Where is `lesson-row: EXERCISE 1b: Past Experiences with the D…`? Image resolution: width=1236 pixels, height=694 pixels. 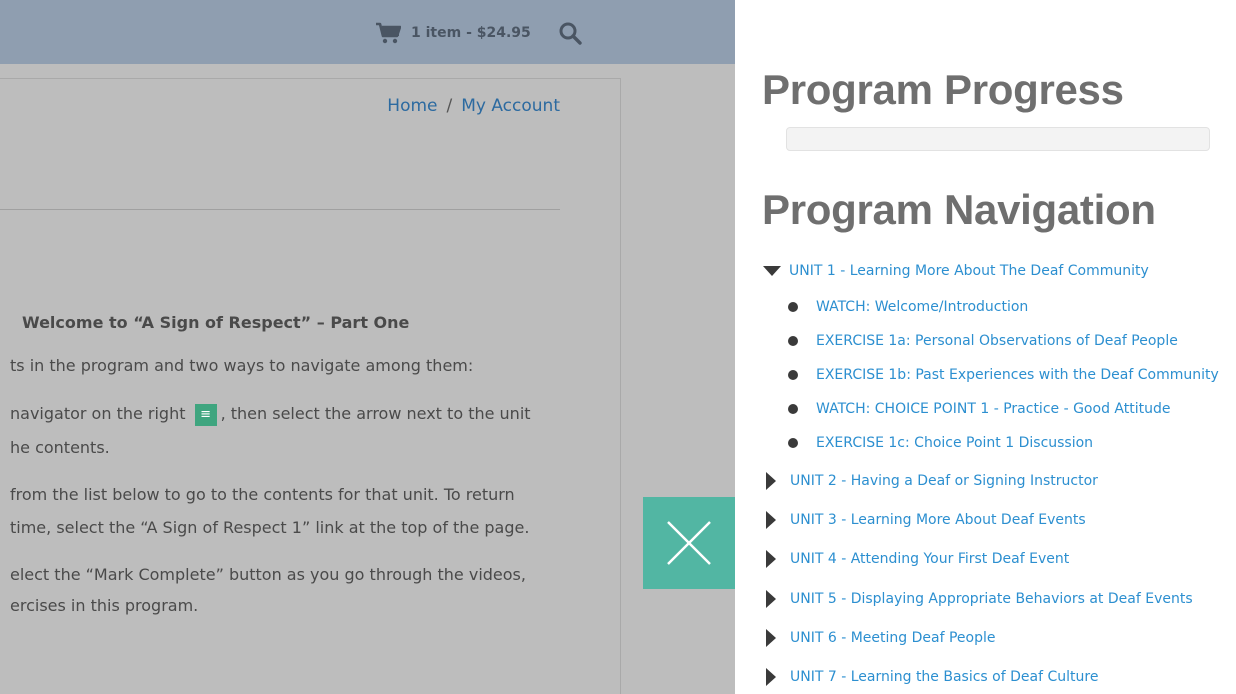 lesson-row: EXERCISE 1b: Past Experiences with the D… is located at coordinates (1003, 375).